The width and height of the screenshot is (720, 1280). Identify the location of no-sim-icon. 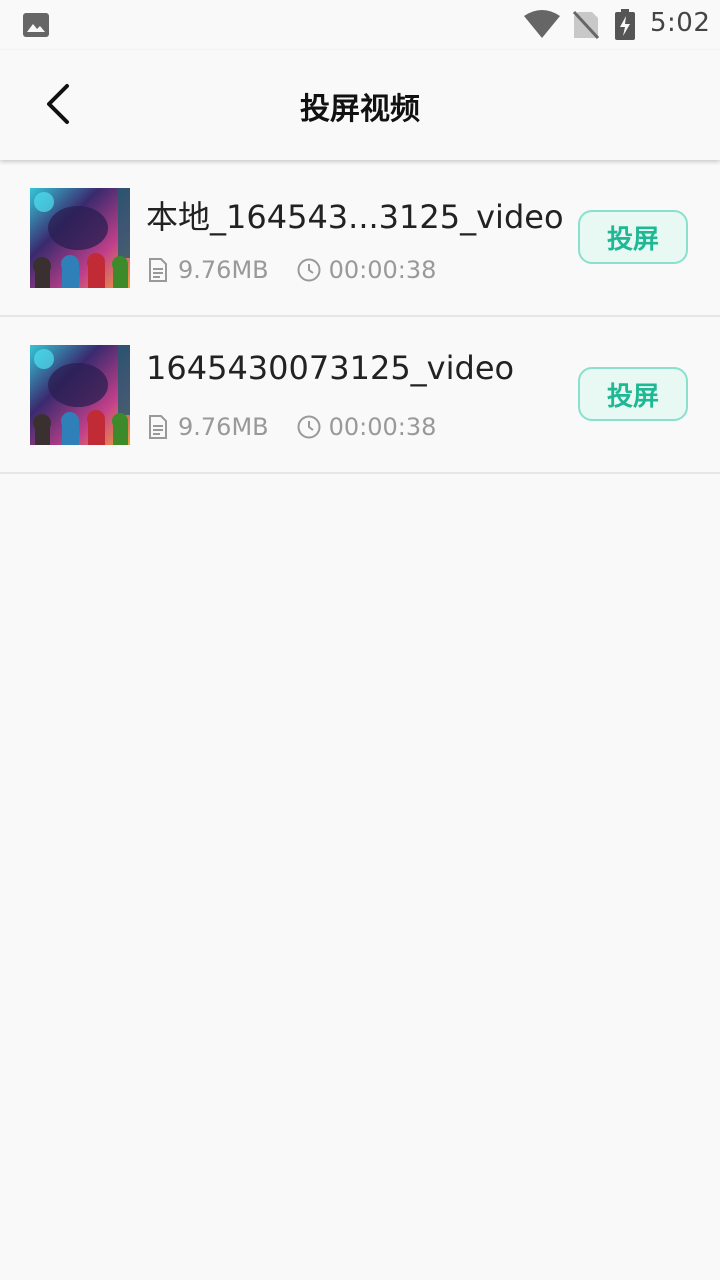
(586, 27).